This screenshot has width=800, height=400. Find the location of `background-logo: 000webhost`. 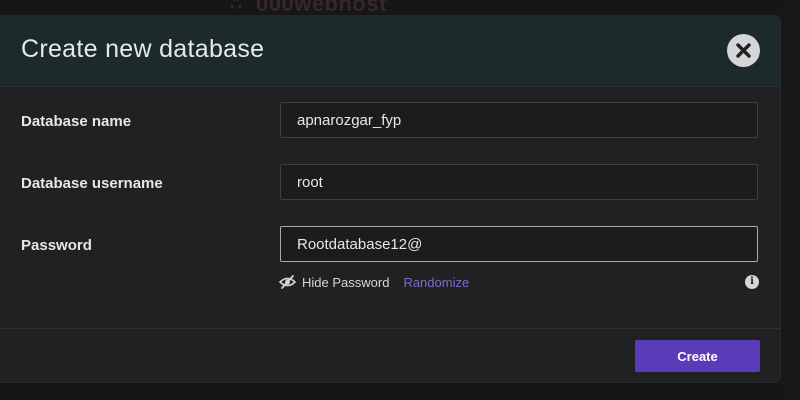

background-logo: 000webhost is located at coordinates (306, 8).